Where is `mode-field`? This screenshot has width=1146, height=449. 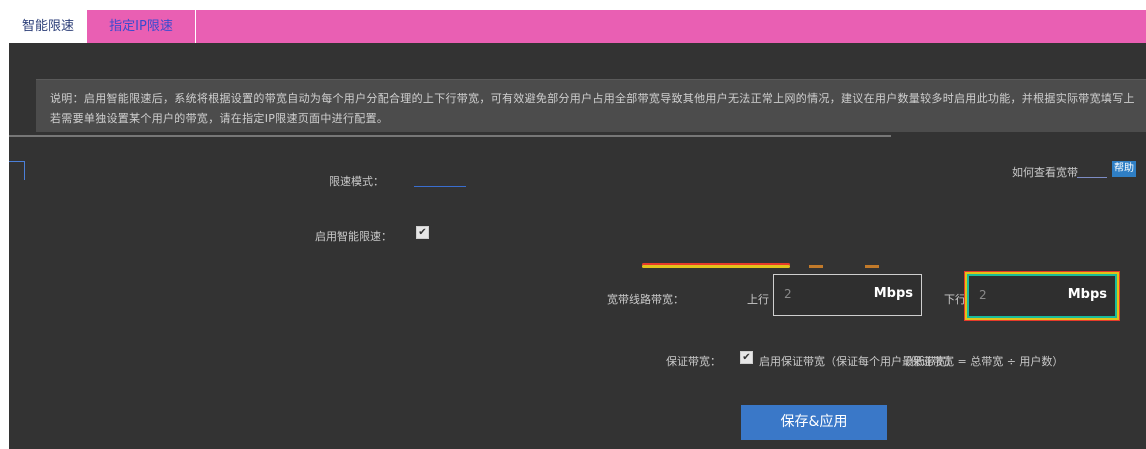
mode-field is located at coordinates (440, 179).